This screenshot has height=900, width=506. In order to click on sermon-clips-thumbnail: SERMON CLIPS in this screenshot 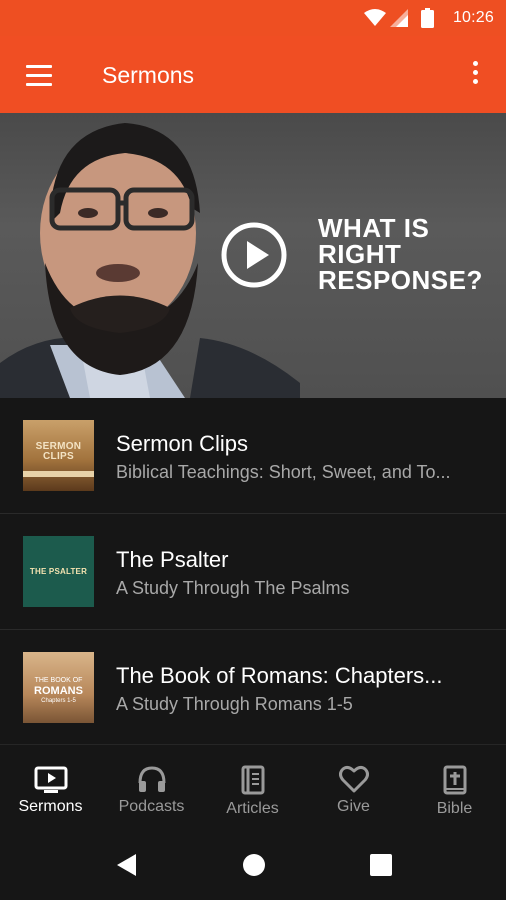, I will do `click(58, 455)`.